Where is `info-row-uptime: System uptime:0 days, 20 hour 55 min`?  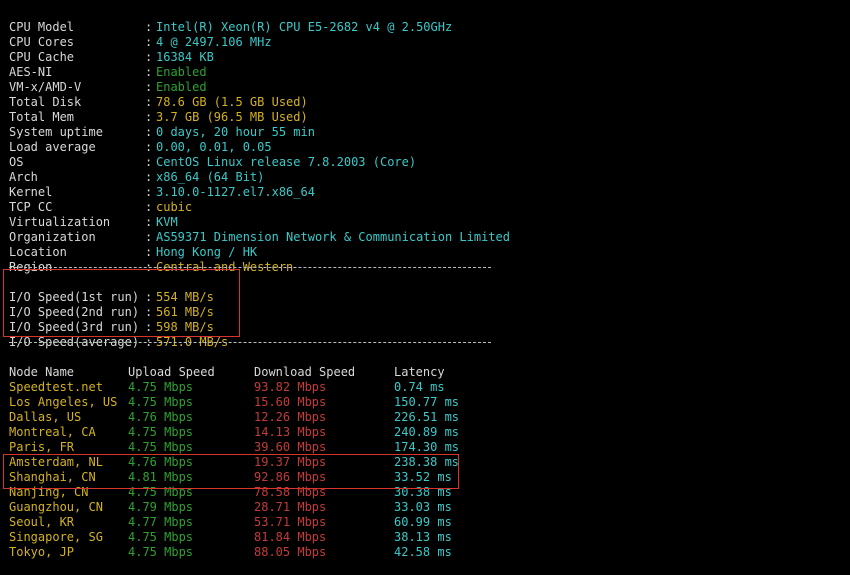
info-row-uptime: System uptime:0 days, 20 hour 55 min is located at coordinates (162, 124).